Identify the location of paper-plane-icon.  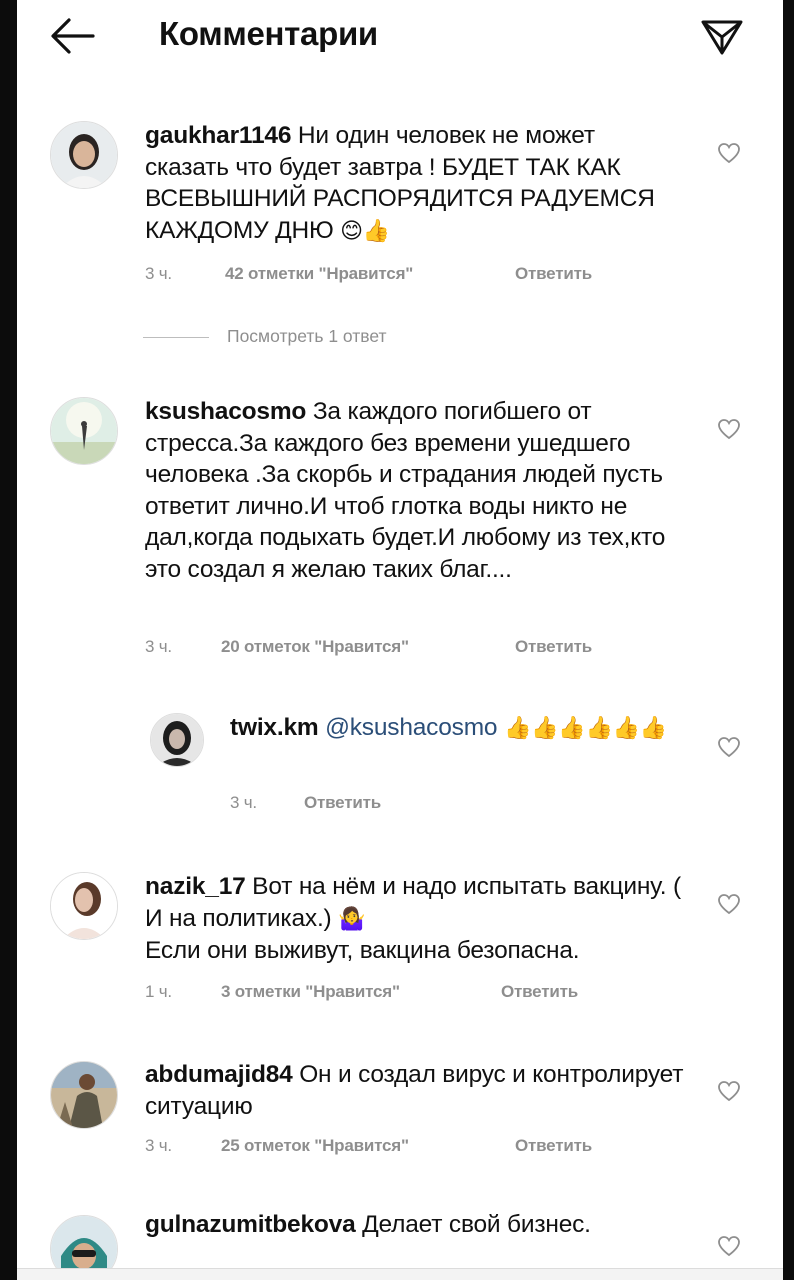
(722, 37).